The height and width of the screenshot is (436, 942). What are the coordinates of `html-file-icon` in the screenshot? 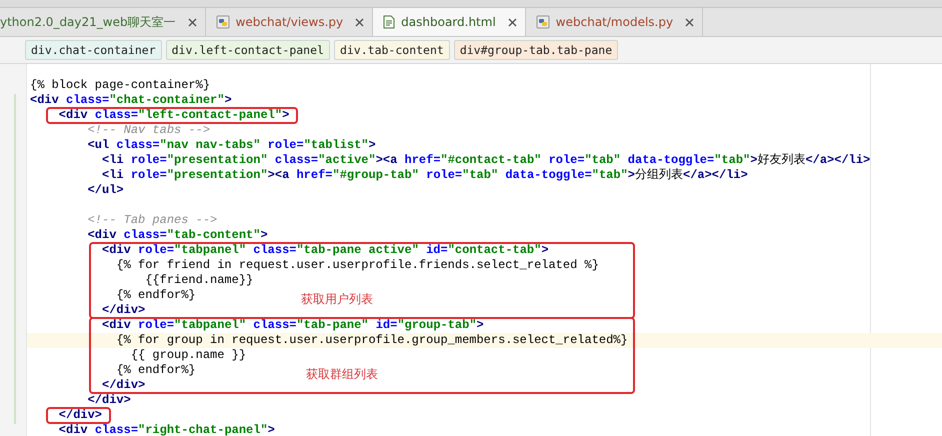 It's located at (389, 22).